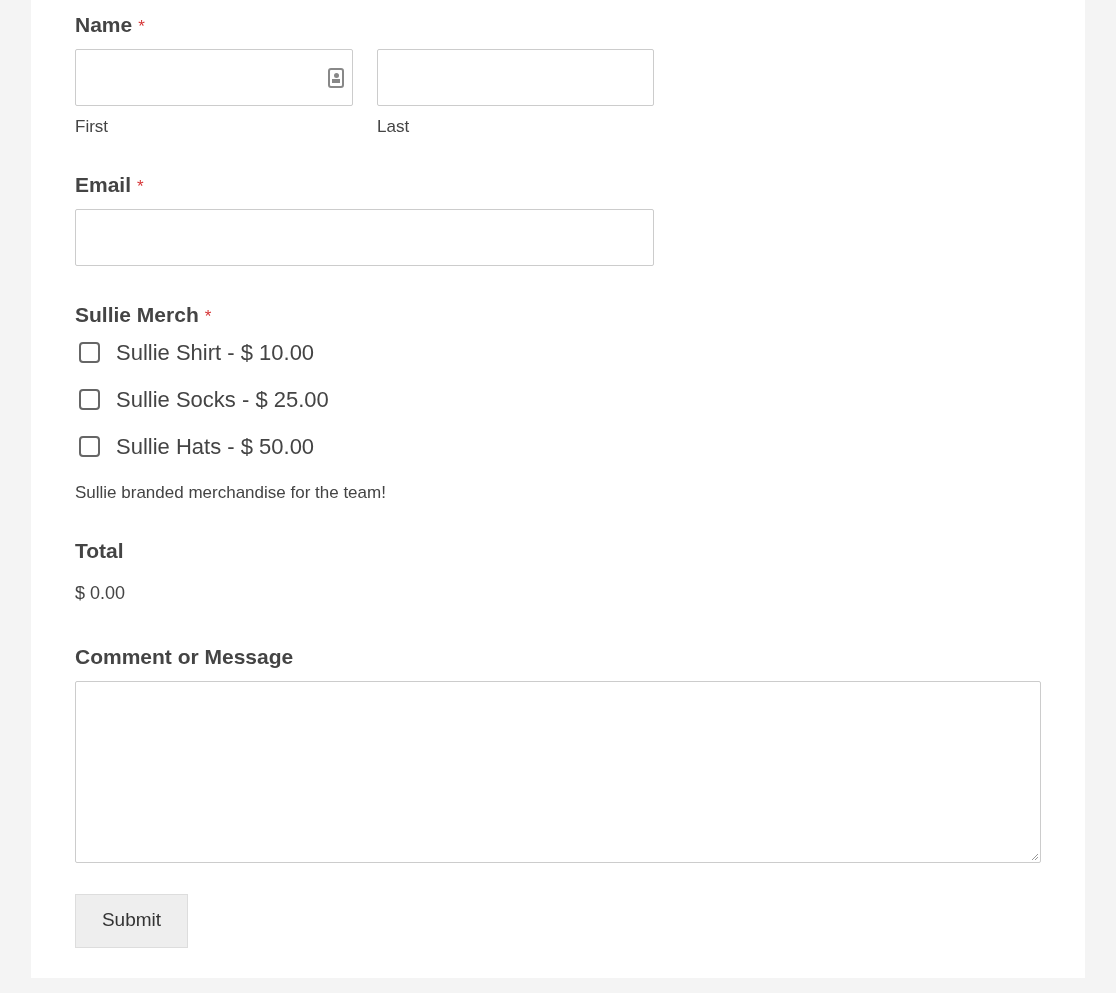 The image size is (1116, 993). What do you see at coordinates (215, 352) in the screenshot?
I see `checkbox-label: Sullie Shirt - $ 10.00` at bounding box center [215, 352].